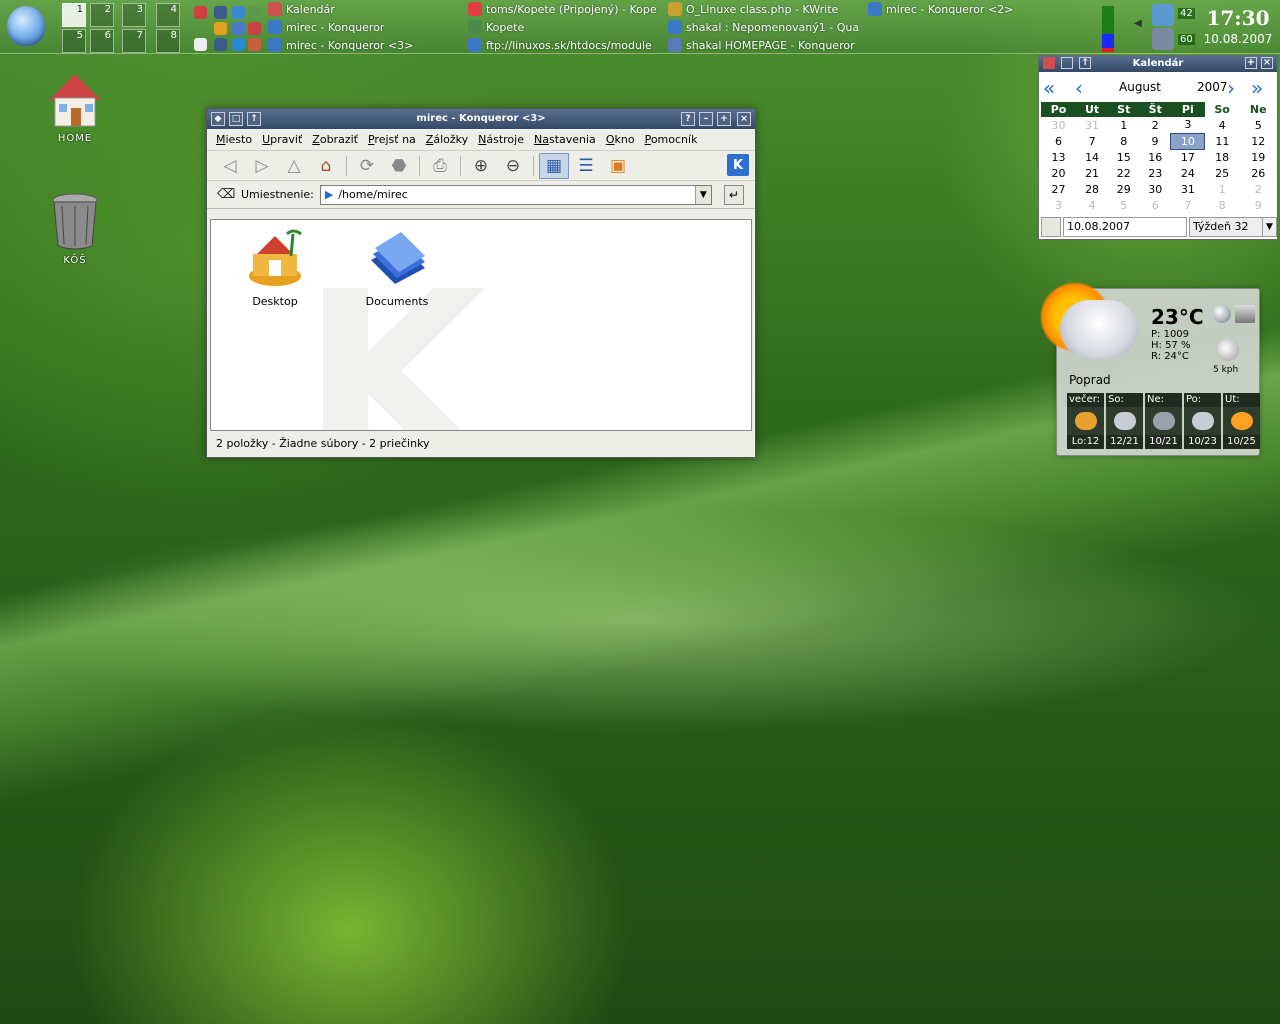  What do you see at coordinates (1158, 64) in the screenshot?
I see `calendar-titlebar: ↑ Kalendár + ×` at bounding box center [1158, 64].